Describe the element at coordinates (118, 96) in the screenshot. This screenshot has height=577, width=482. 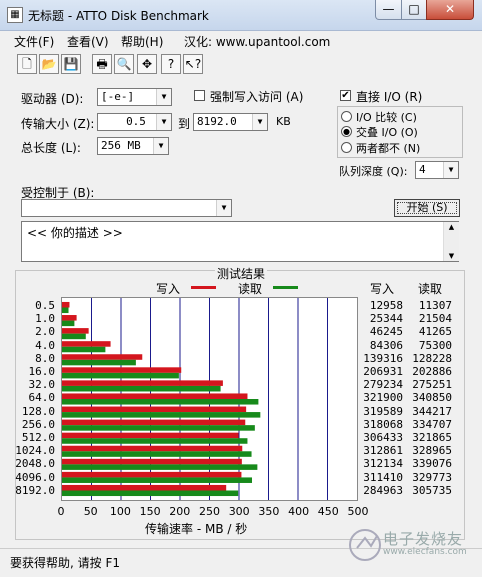
I see `drive-value: [-e-]` at that location.